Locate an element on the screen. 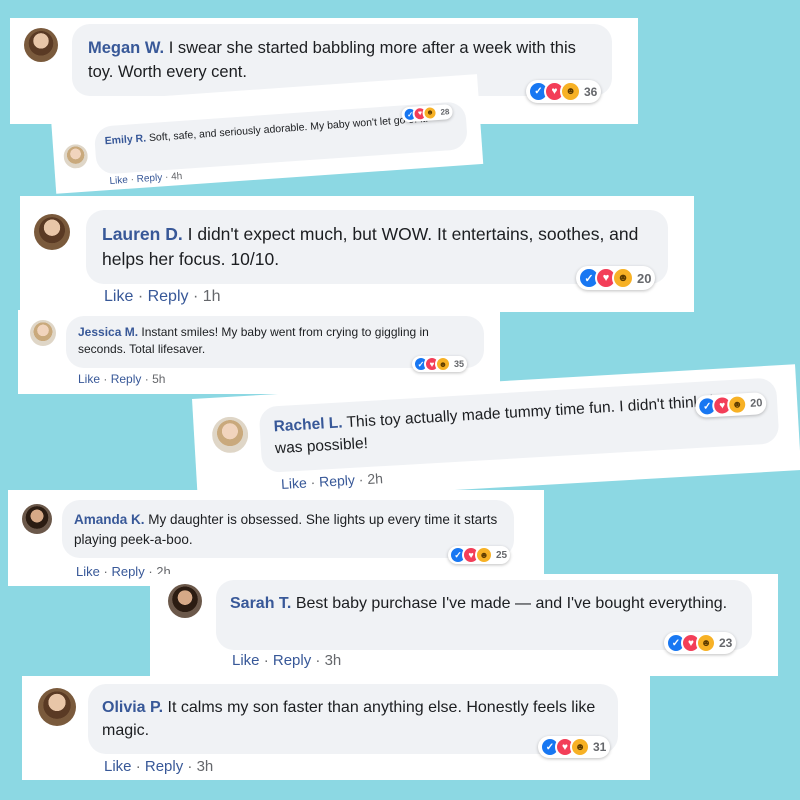 This screenshot has height=800, width=800. comment-author: Amanda K. is located at coordinates (109, 519).